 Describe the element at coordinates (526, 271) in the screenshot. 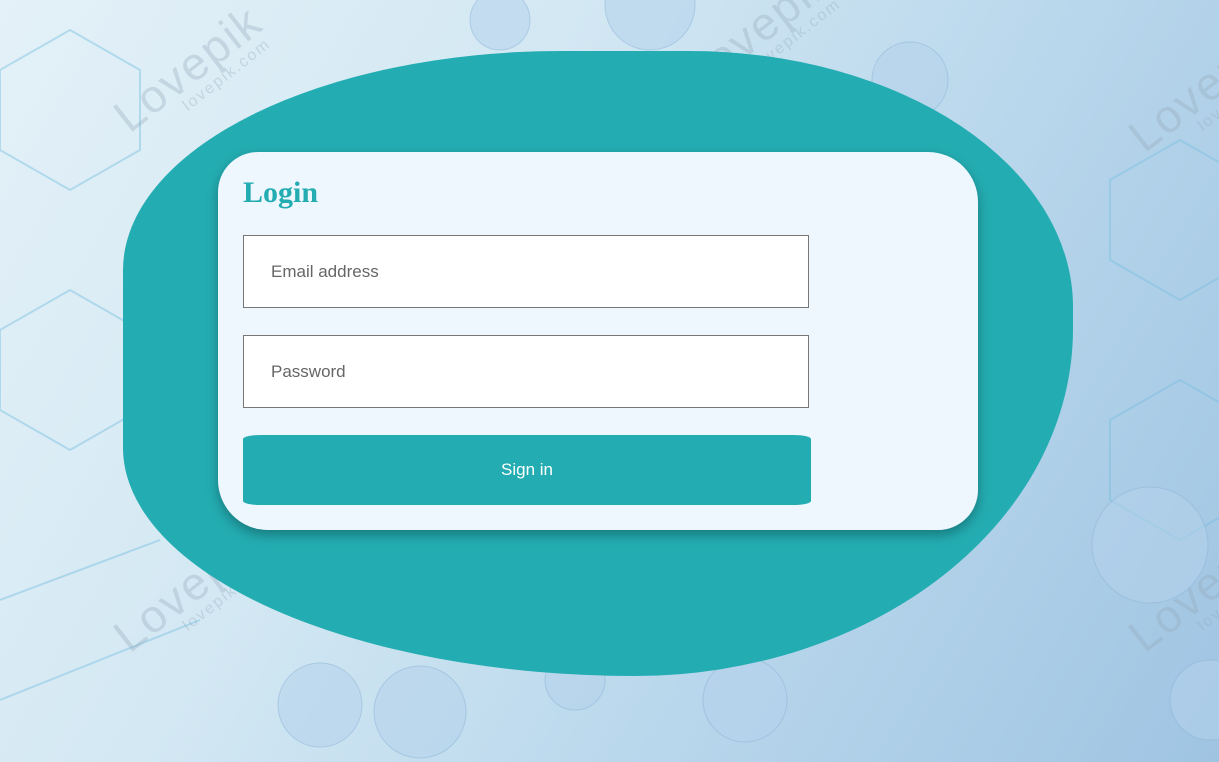

I see `email-input` at that location.